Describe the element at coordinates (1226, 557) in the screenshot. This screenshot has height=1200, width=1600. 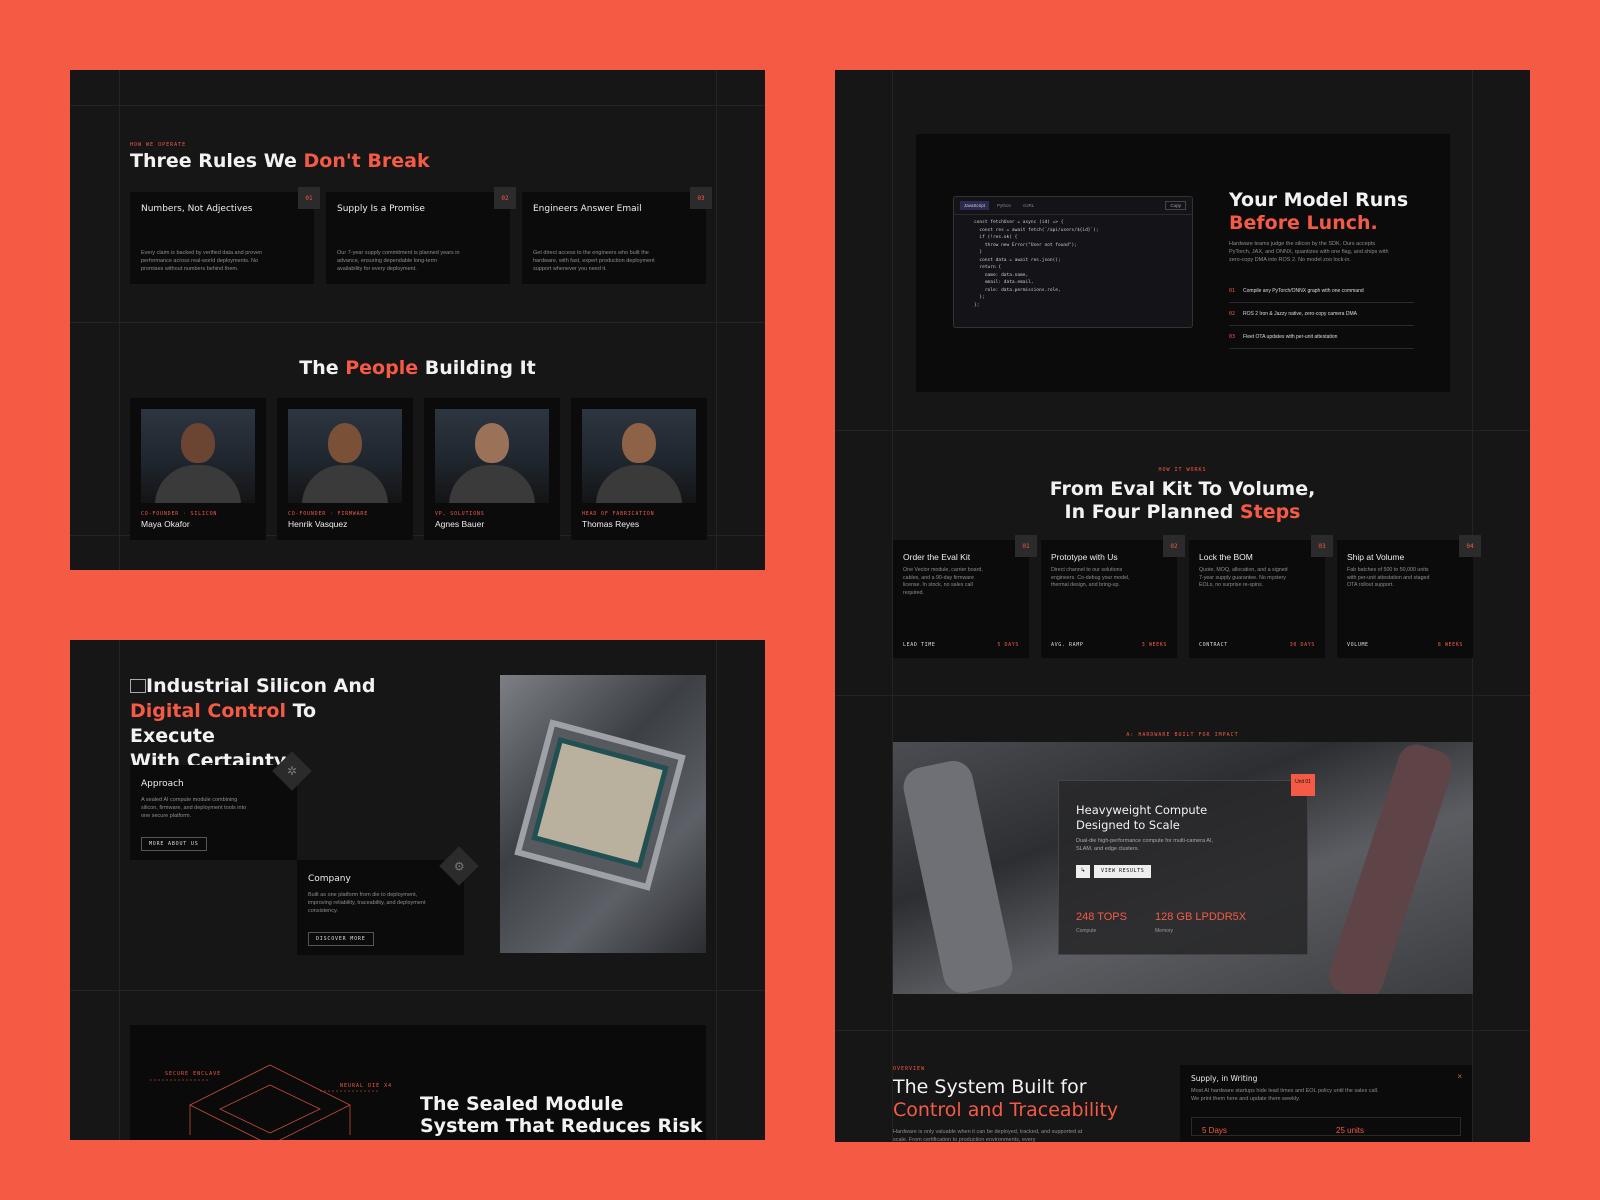
I see `step-title: Lock the BOM` at that location.